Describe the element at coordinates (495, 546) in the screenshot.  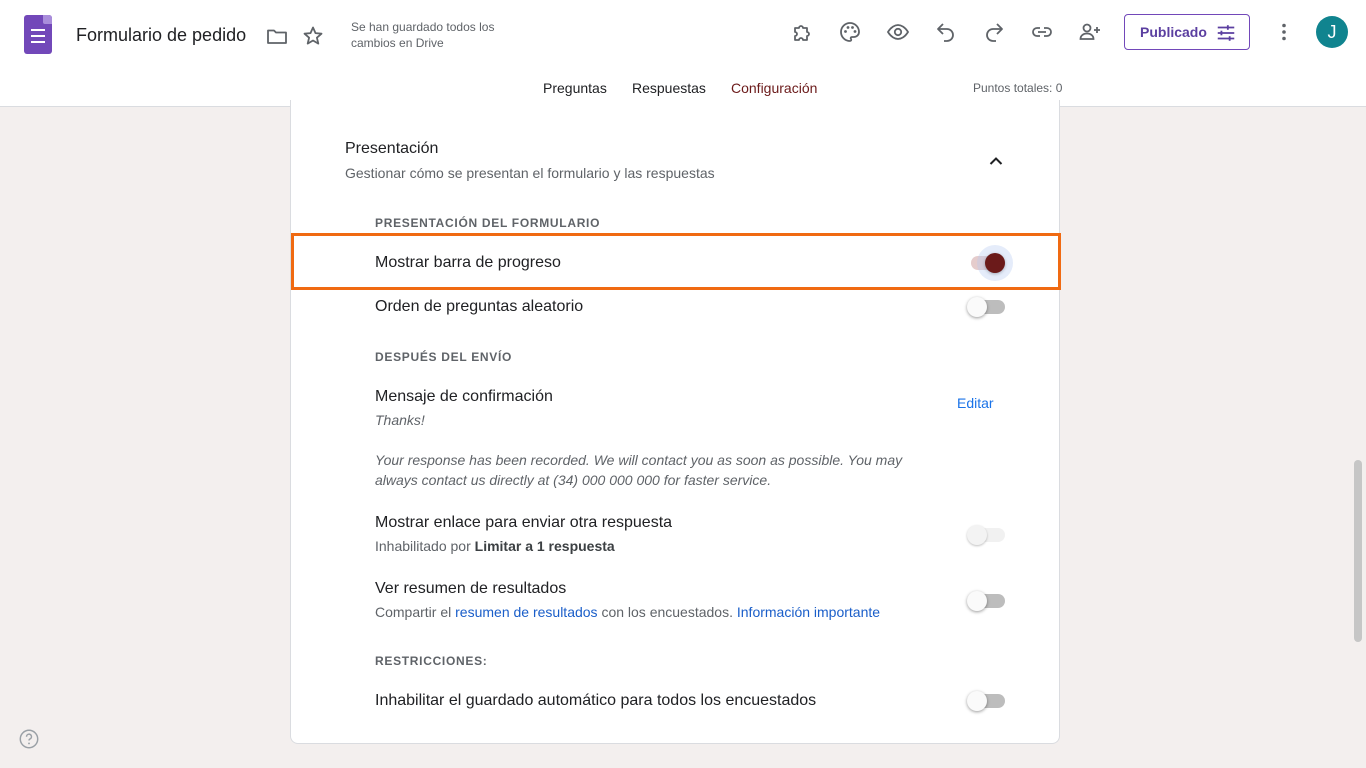
I see `another-response-sublabel: Inhabilitado por Limitar a 1 respuesta` at that location.